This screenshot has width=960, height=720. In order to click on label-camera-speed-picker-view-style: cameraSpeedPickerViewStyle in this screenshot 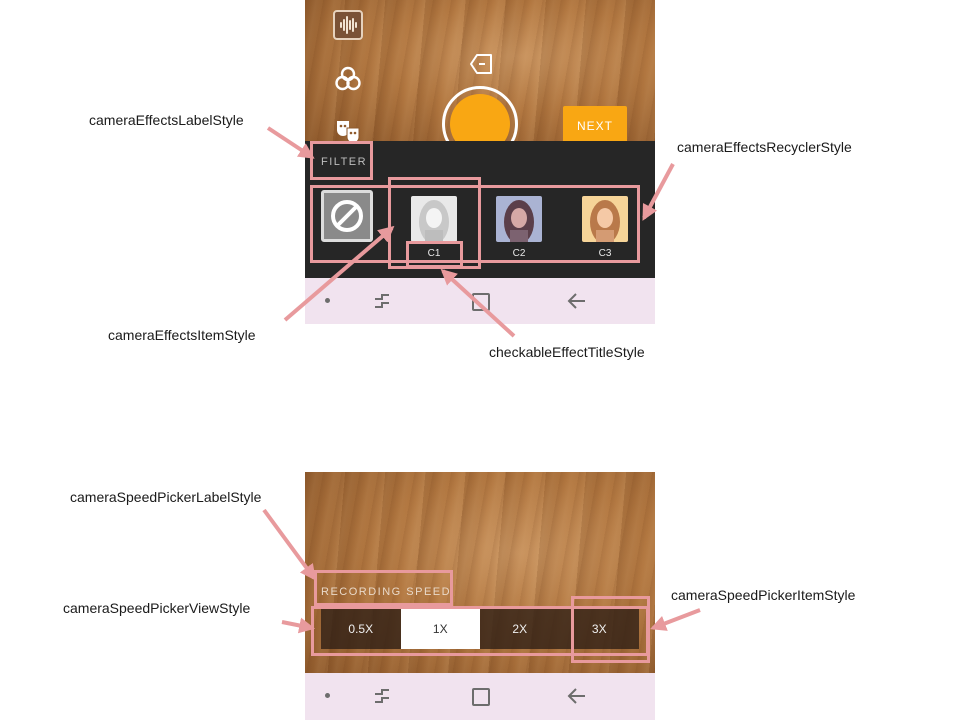, I will do `click(157, 608)`.